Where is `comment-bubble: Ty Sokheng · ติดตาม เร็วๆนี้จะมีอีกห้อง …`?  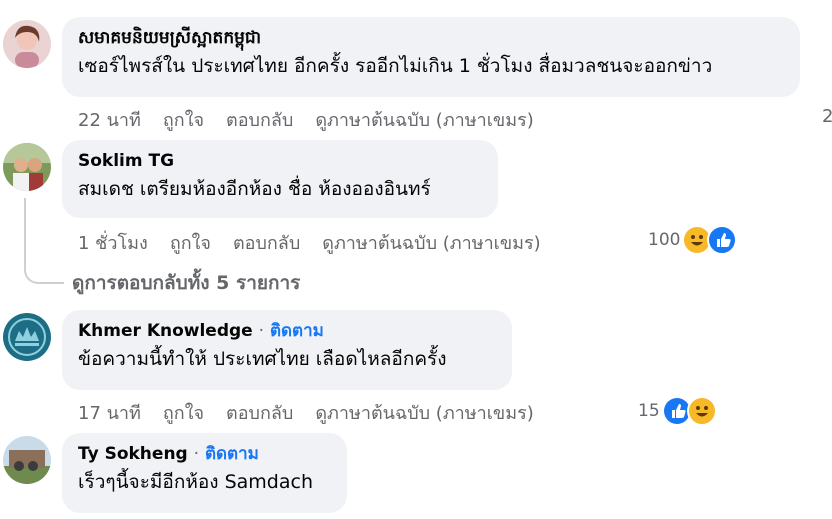 comment-bubble: Ty Sokheng · ติดตาม เร็วๆนี้จะมีอีกห้อง … is located at coordinates (204, 473).